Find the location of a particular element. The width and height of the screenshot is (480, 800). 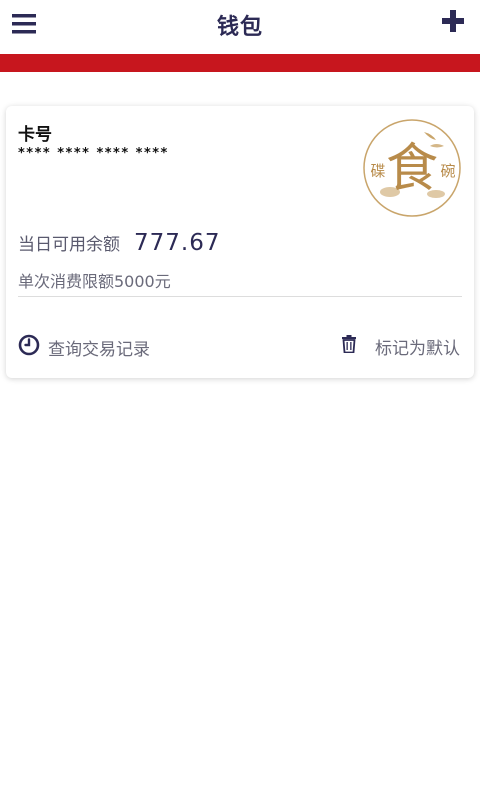

logo-emblem: 食 碟 碗 is located at coordinates (412, 168).